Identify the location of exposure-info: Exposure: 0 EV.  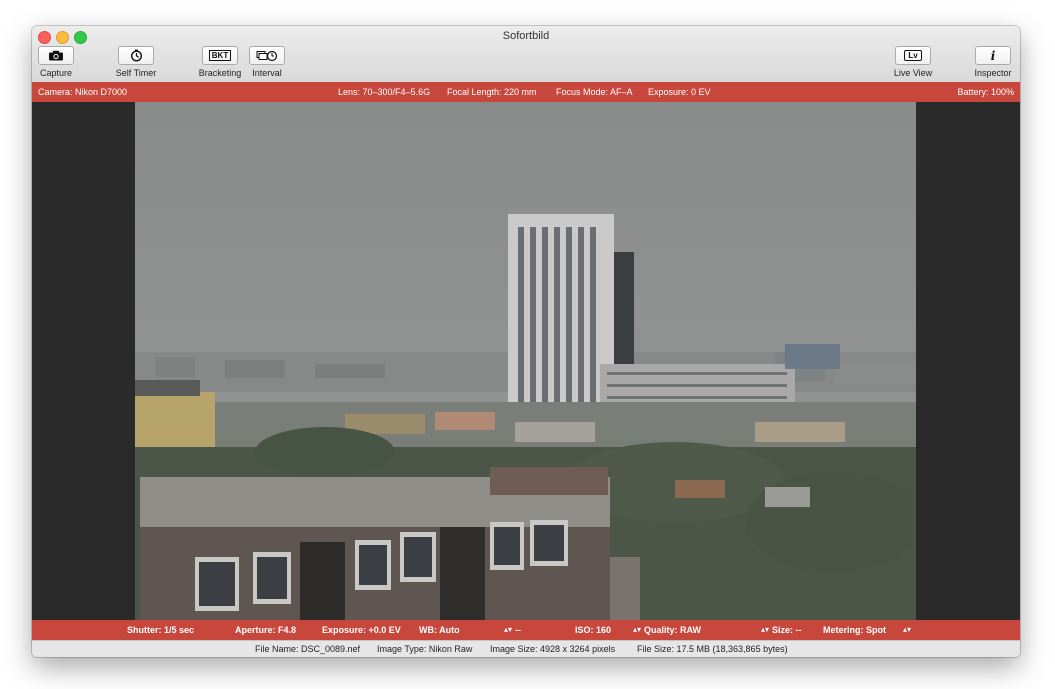
(679, 92).